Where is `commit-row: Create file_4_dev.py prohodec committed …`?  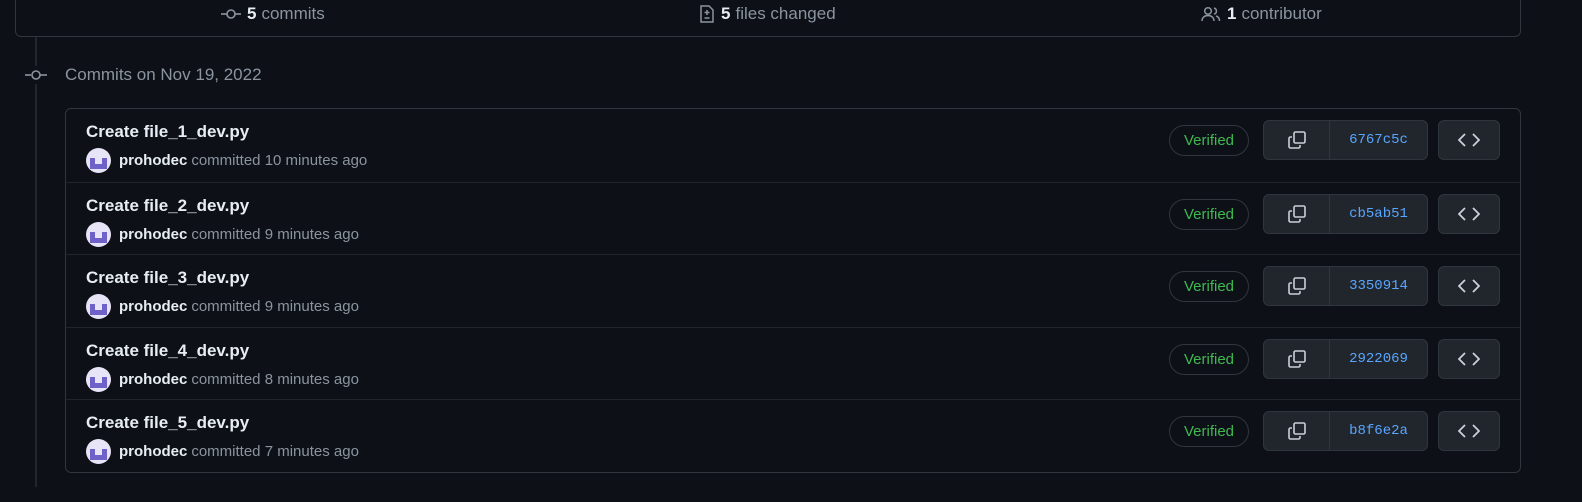
commit-row: Create file_4_dev.py prohodec committed … is located at coordinates (793, 363).